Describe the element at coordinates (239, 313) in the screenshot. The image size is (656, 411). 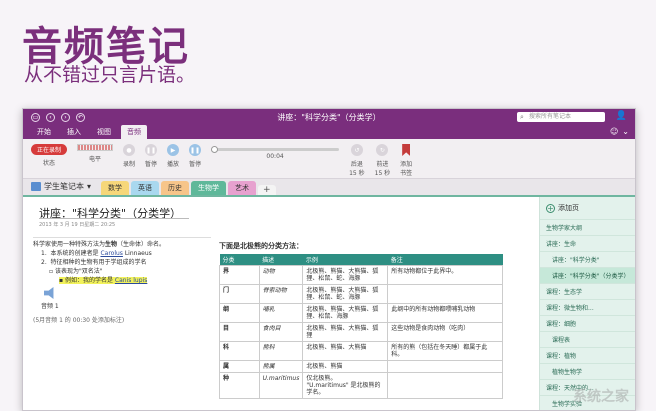
I see `table-cell: 纲` at that location.